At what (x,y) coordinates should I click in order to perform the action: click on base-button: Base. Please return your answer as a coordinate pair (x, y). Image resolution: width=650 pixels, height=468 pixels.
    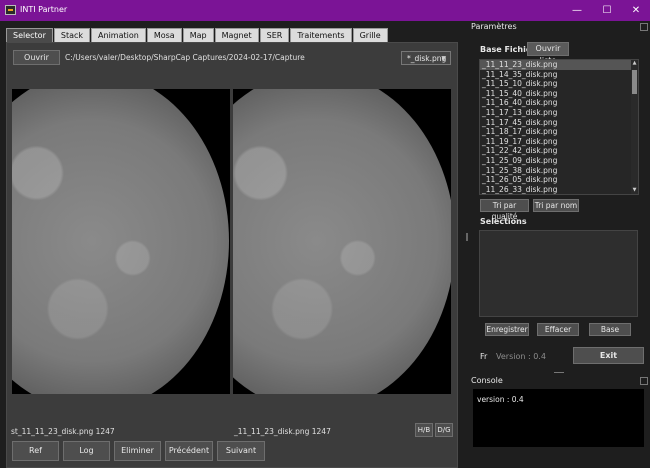
    Looking at the image, I should click on (610, 329).